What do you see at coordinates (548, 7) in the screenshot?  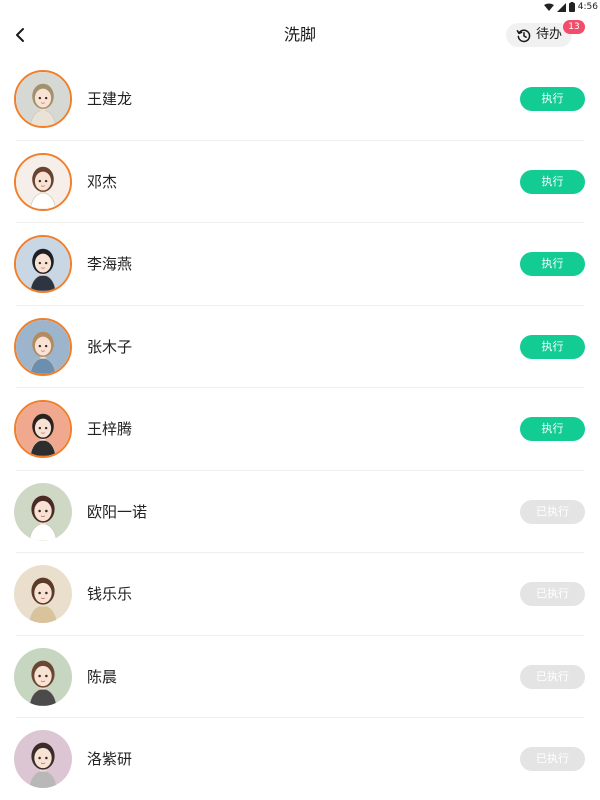 I see `wifi-icon` at bounding box center [548, 7].